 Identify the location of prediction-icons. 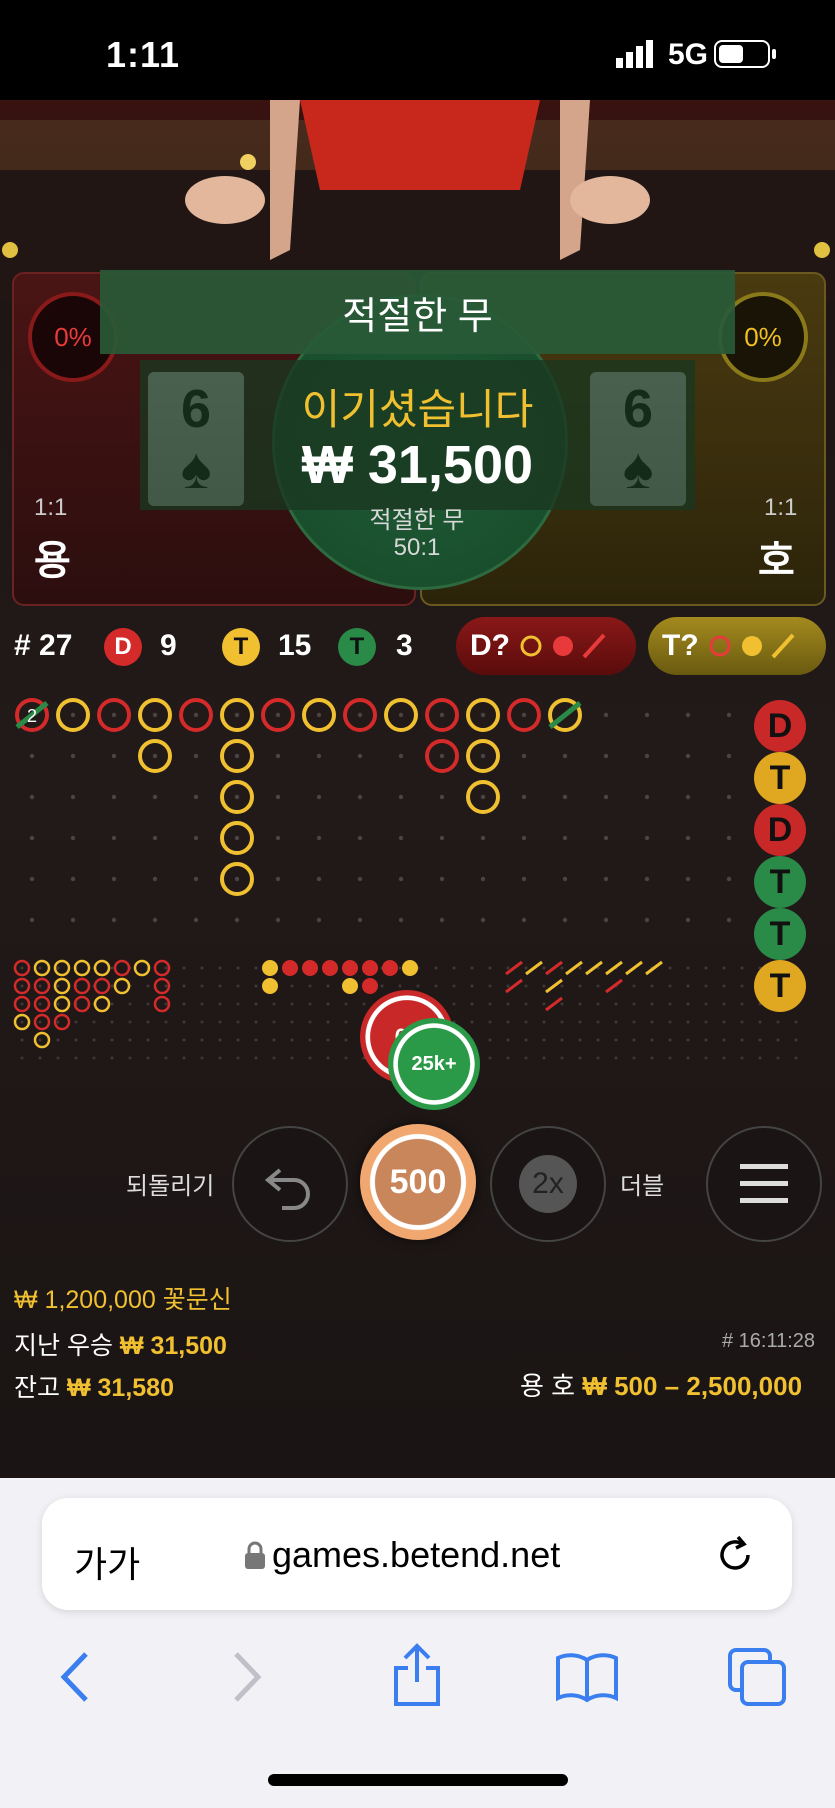
(752, 646).